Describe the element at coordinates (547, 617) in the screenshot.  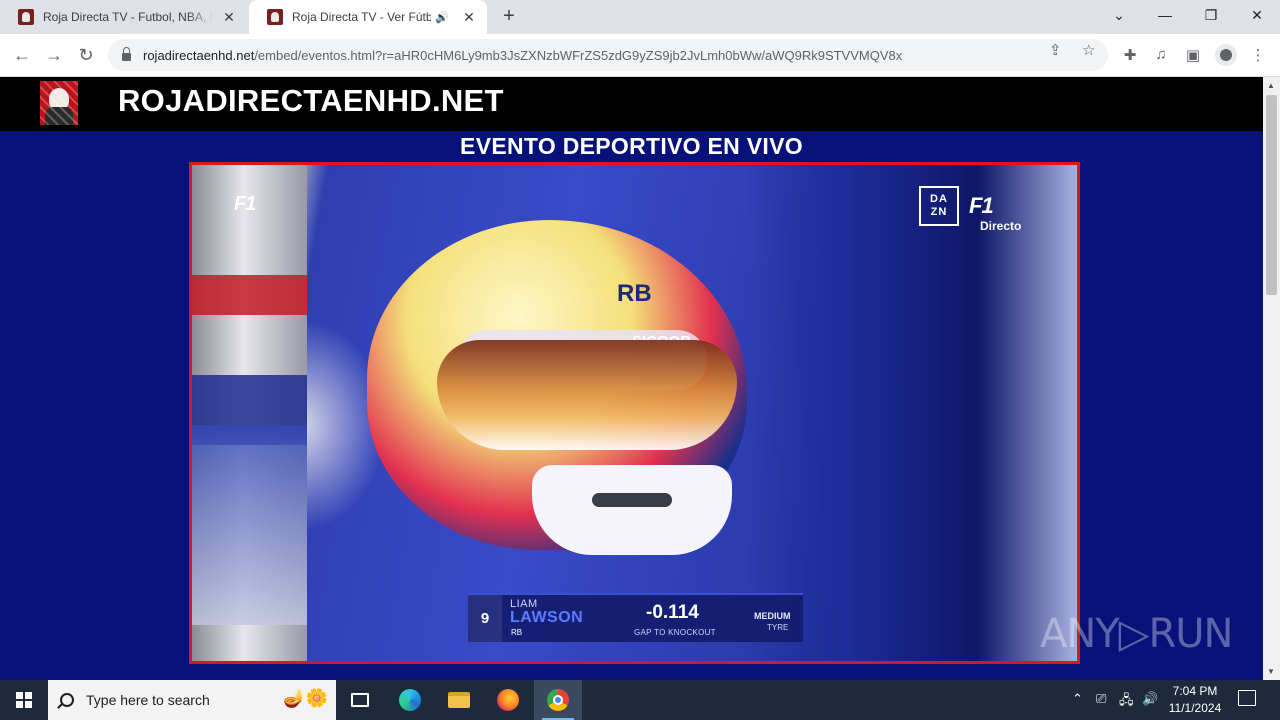
I see `driver-last-name: LAWSON` at that location.